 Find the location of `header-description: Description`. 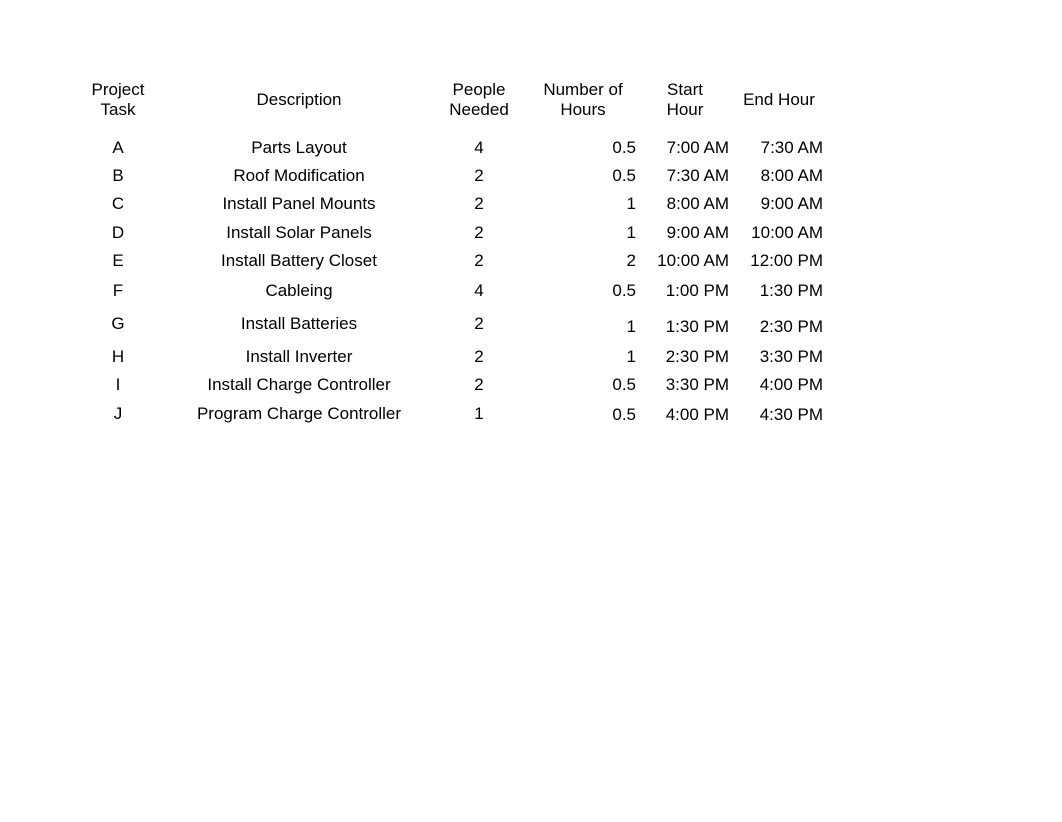

header-description: Description is located at coordinates (299, 100).